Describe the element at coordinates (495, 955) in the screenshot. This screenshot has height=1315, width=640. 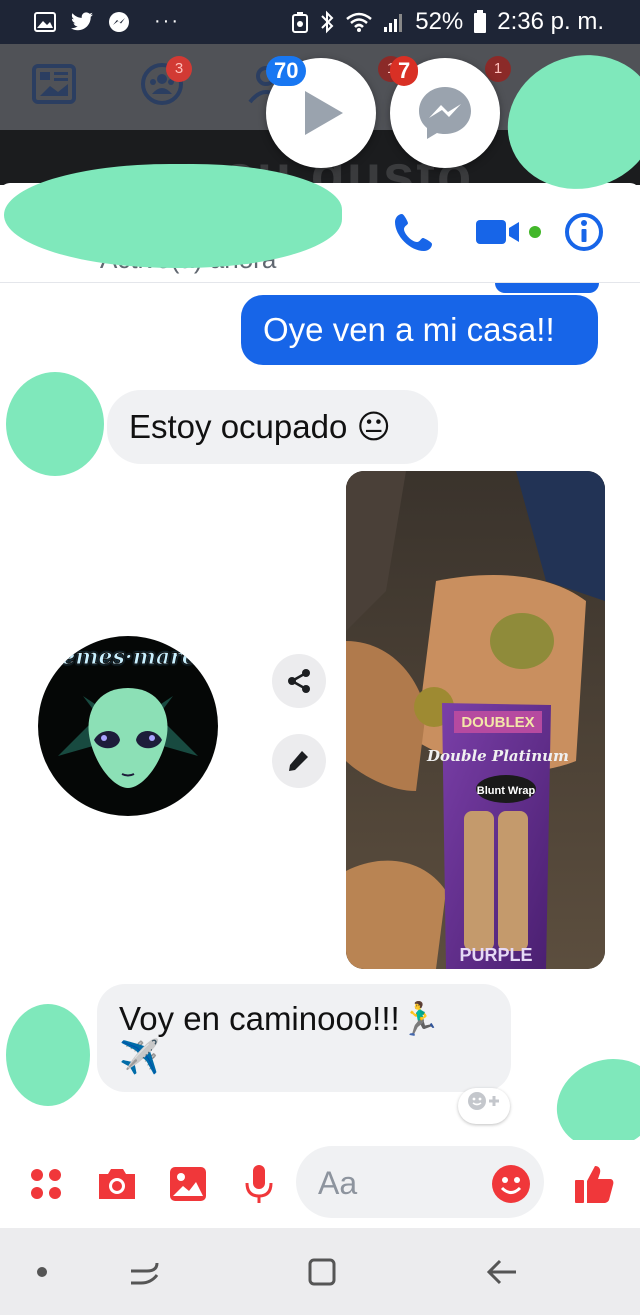
I see `pack-flavor: PURPLE` at that location.